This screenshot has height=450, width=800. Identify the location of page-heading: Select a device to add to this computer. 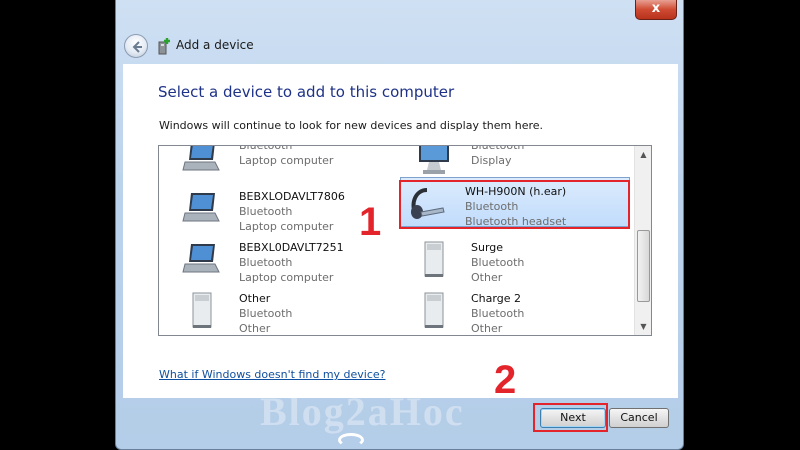
(306, 92).